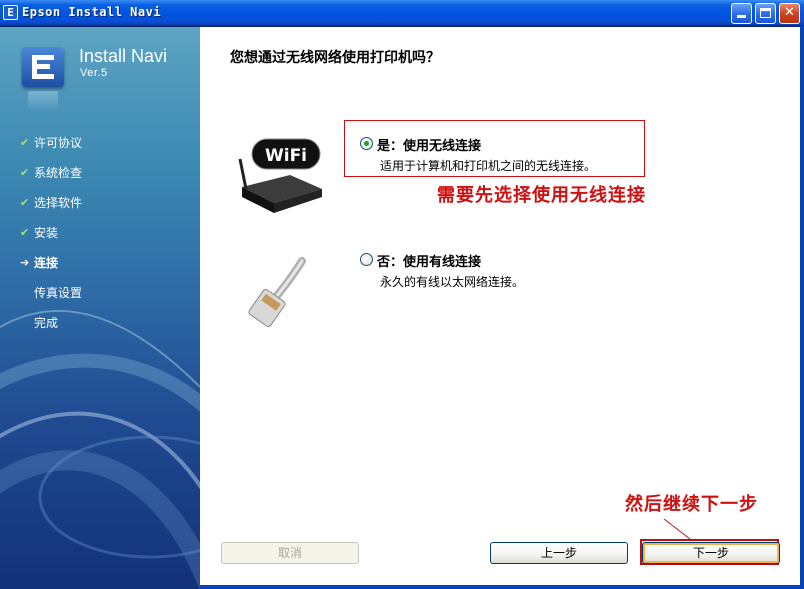 Image resolution: width=804 pixels, height=589 pixels. Describe the element at coordinates (46, 233) in the screenshot. I see `step-label: 安装` at that location.